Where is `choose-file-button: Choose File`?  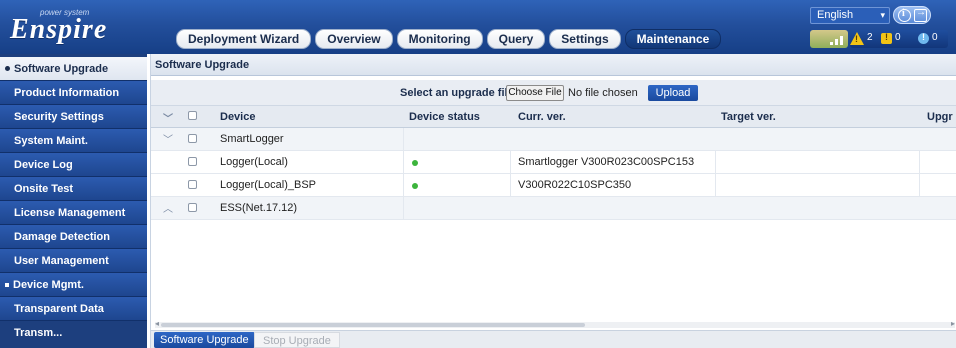 choose-file-button: Choose File is located at coordinates (535, 93).